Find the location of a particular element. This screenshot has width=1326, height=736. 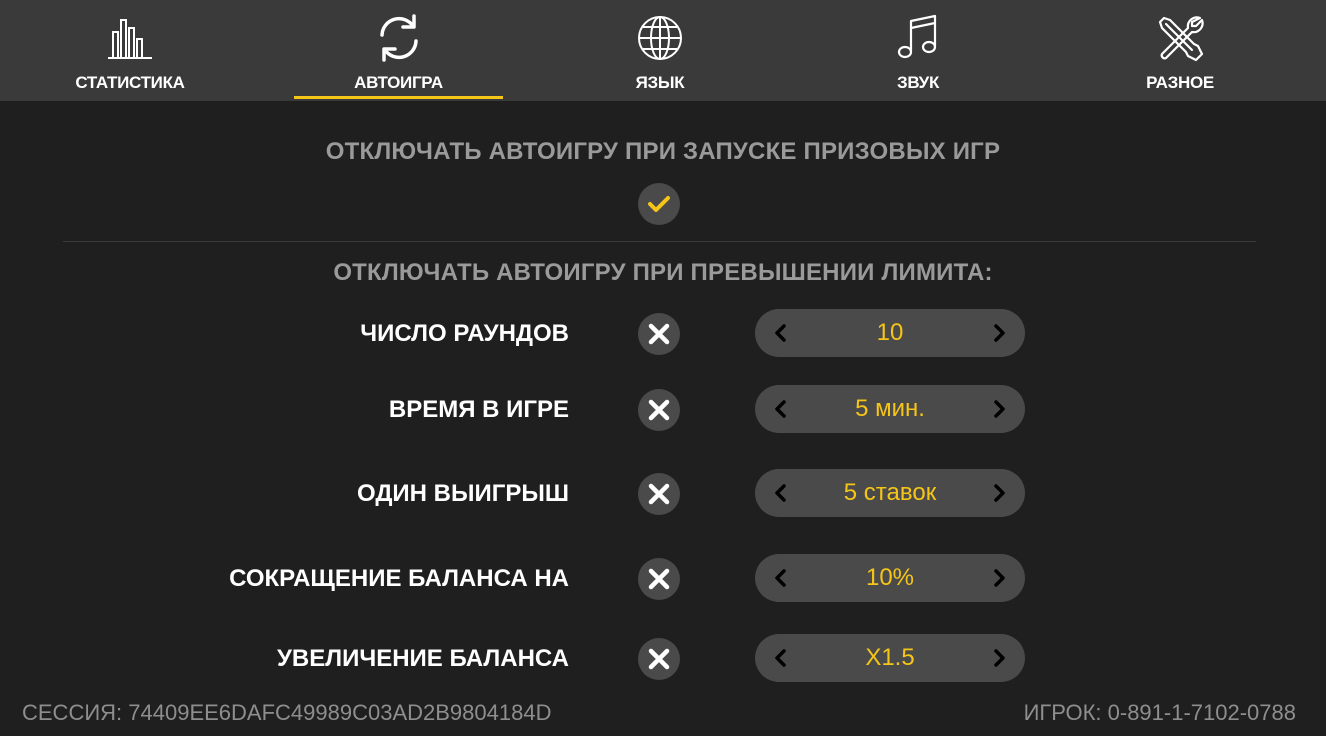

limit-label: СОКРАЩЕНИЕ БАЛАНСА НА is located at coordinates (399, 578).